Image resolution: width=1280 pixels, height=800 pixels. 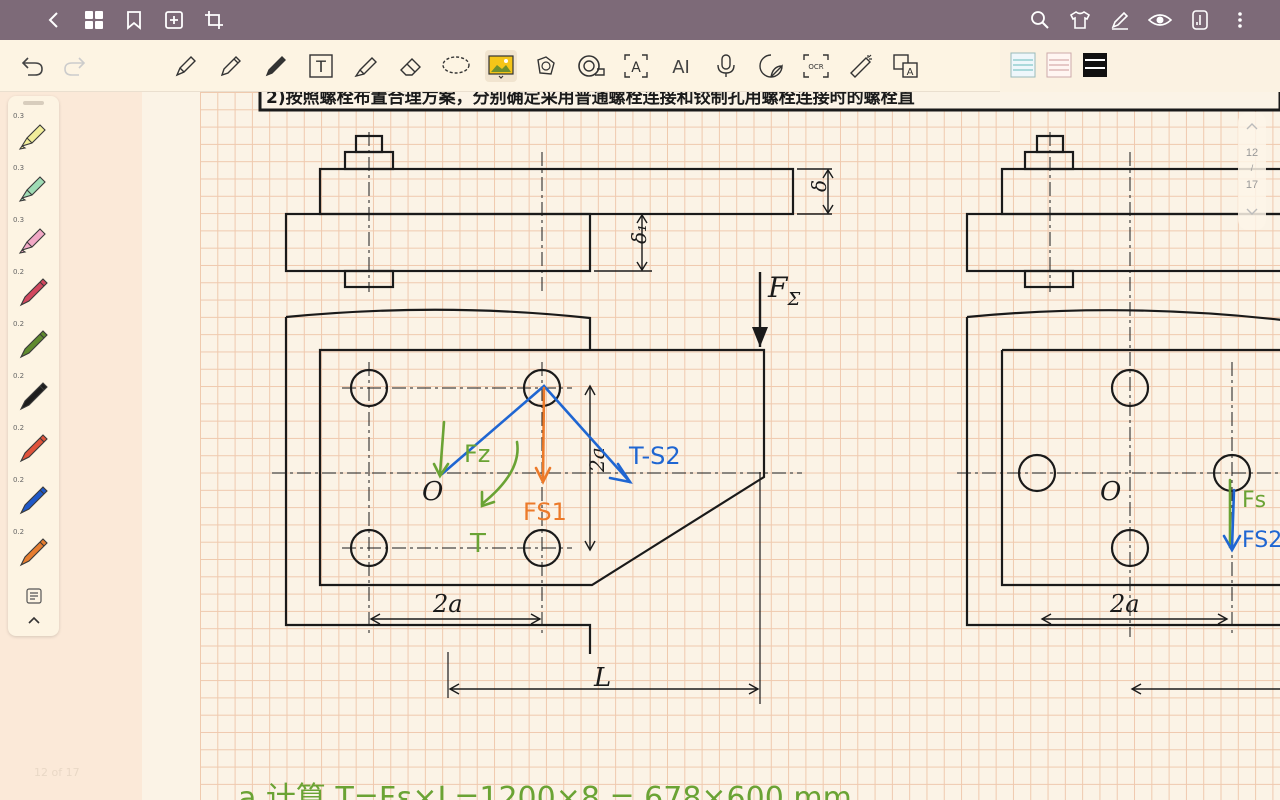 I want to click on ai-icon: AI, so click(x=681, y=66).